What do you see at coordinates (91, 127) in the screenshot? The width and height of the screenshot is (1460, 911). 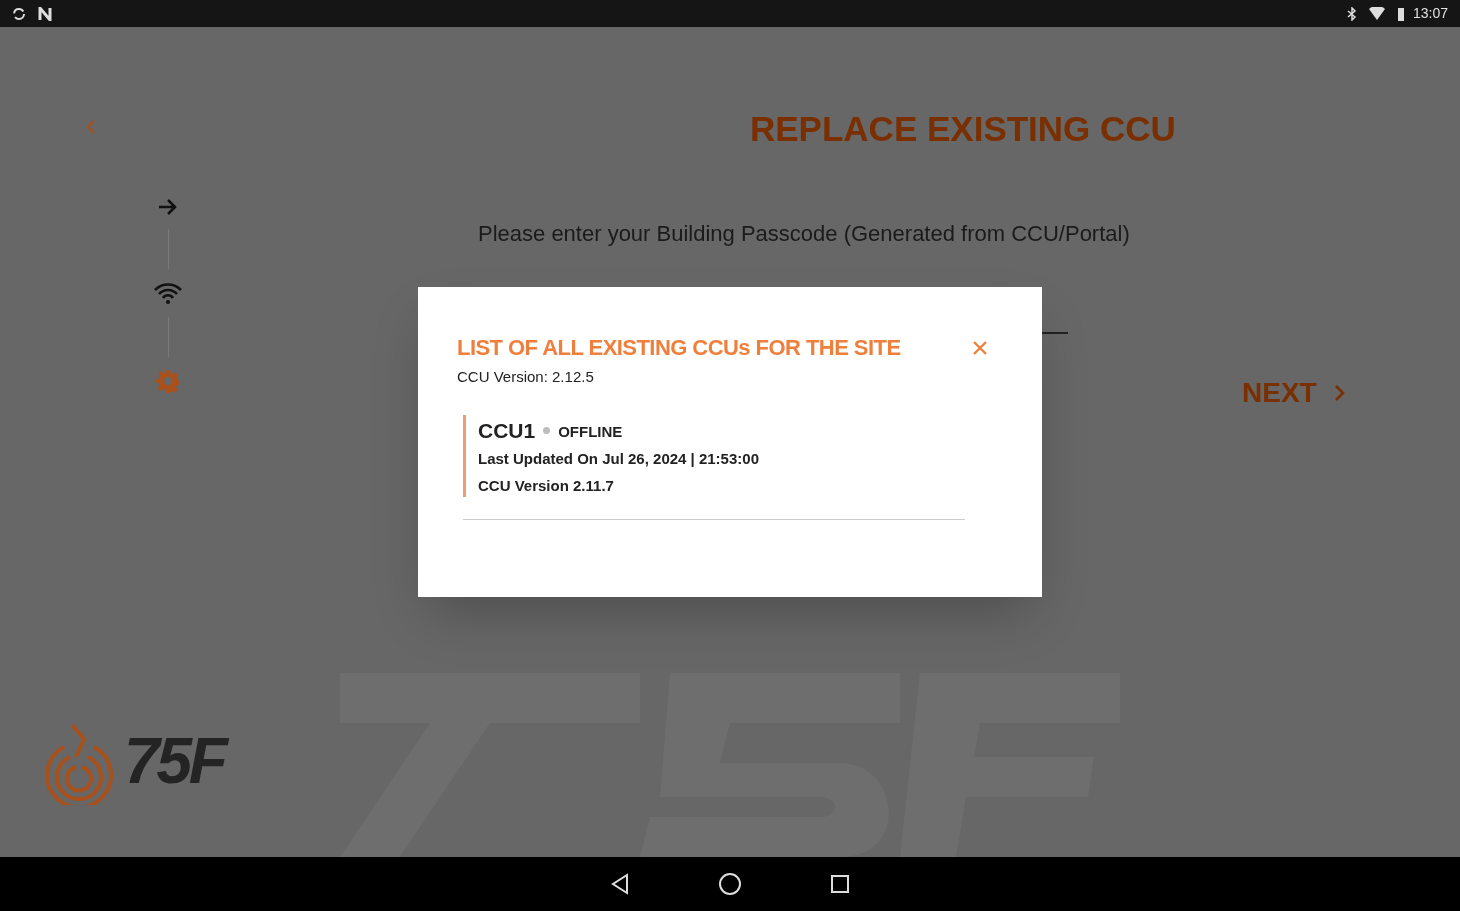 I see `back-chevron-icon` at bounding box center [91, 127].